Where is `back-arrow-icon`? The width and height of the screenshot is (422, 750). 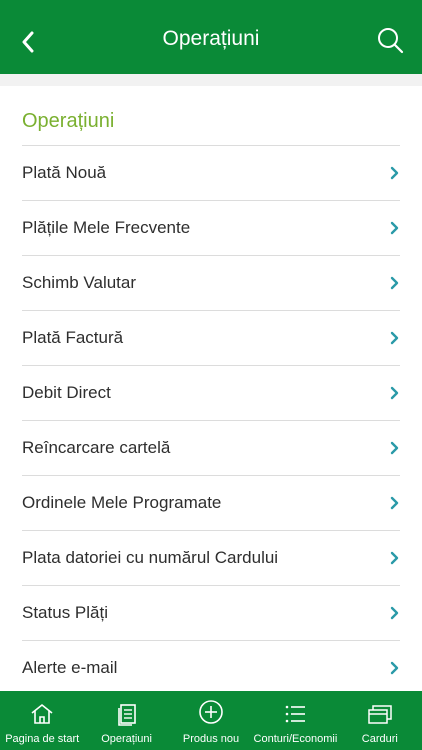
back-arrow-icon is located at coordinates (28, 42).